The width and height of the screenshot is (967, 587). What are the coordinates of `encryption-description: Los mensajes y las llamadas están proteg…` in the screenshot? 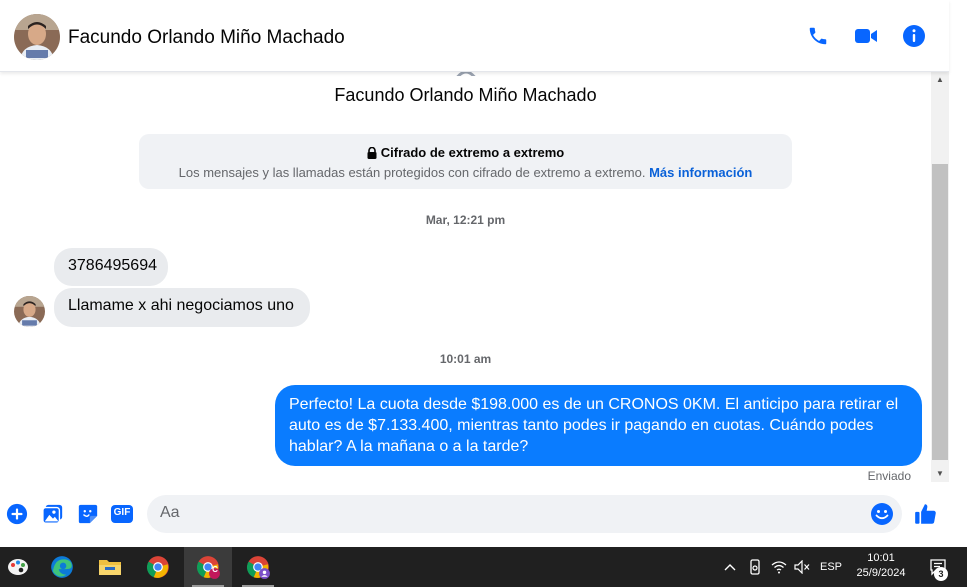 It's located at (412, 172).